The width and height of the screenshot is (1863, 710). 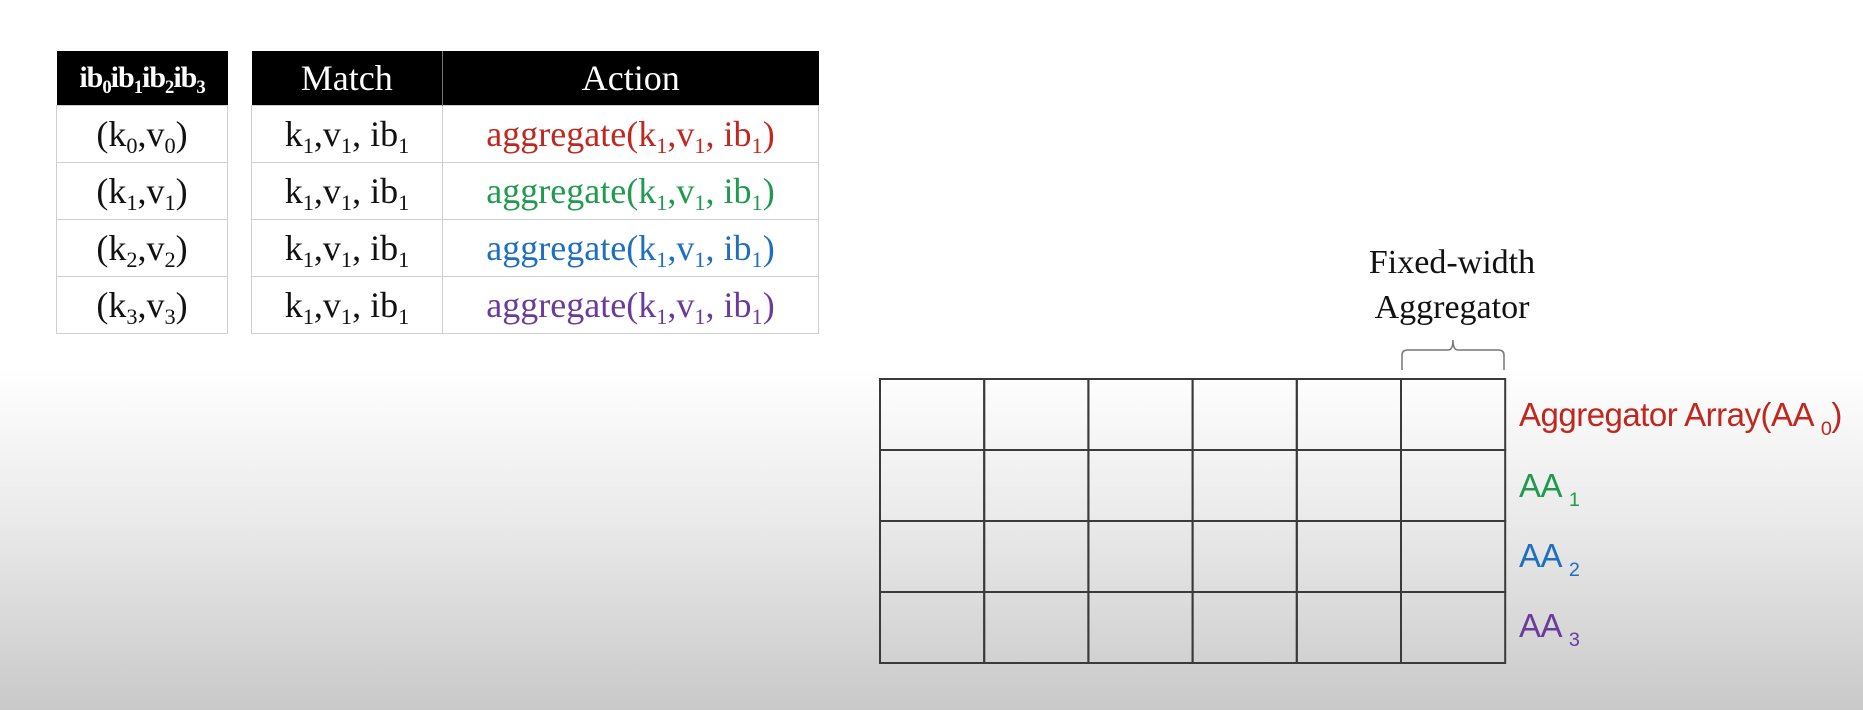 I want to click on aggregator-array-label: AA 1, so click(x=1549, y=489).